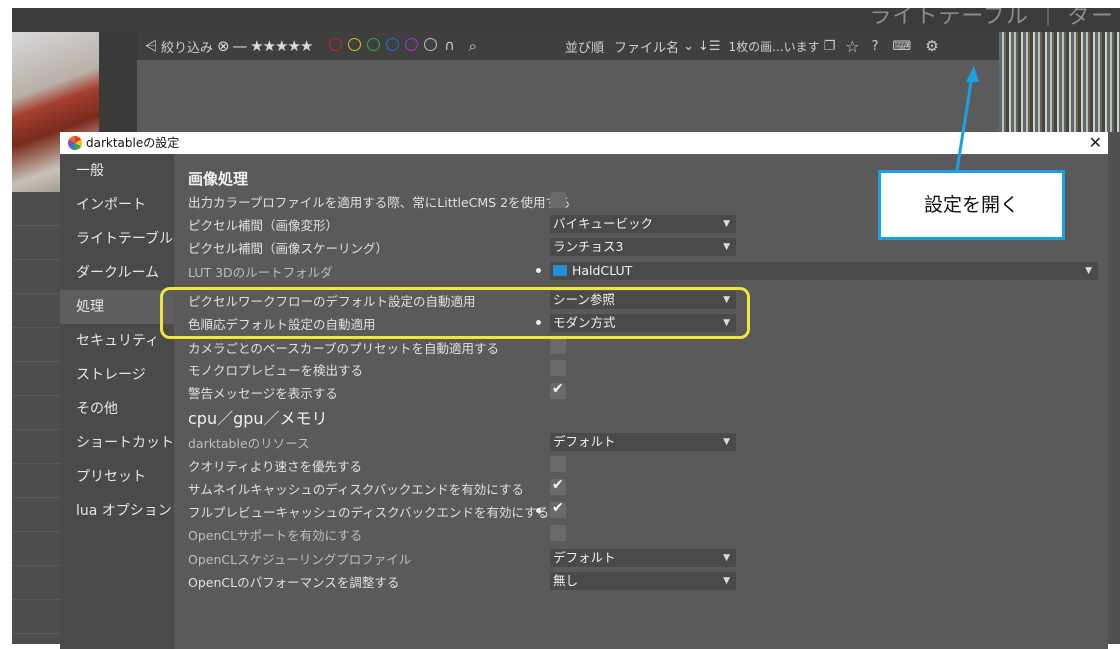 This screenshot has width=1120, height=649. Describe the element at coordinates (117, 205) in the screenshot. I see `sidebar-item-import: インポート` at that location.